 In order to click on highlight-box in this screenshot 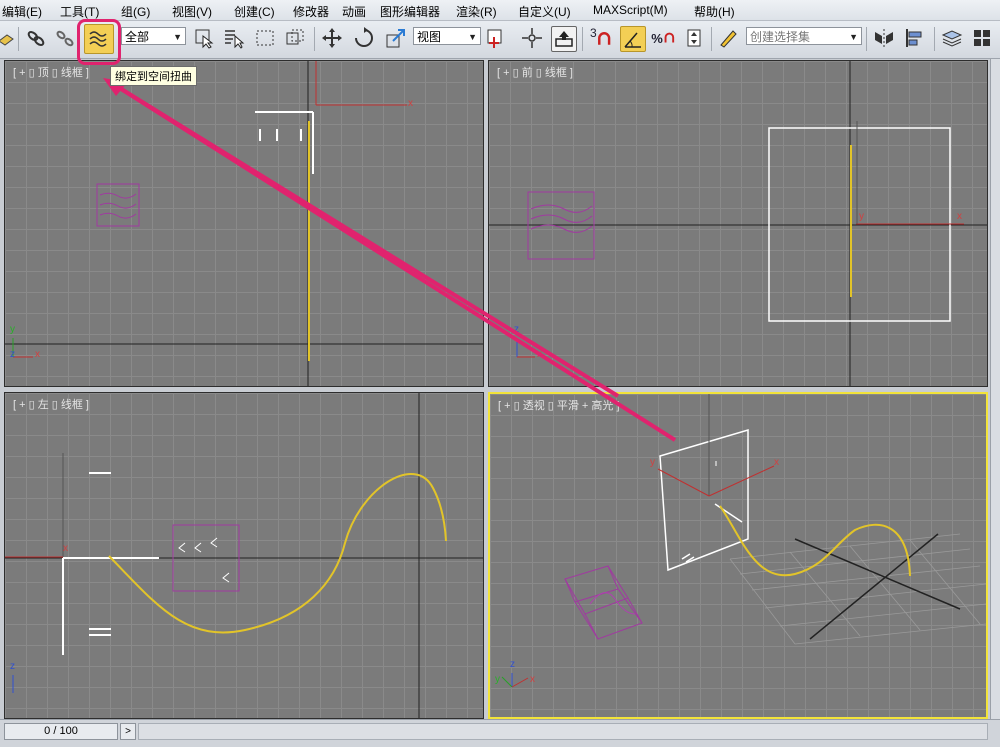, I will do `click(99, 42)`.